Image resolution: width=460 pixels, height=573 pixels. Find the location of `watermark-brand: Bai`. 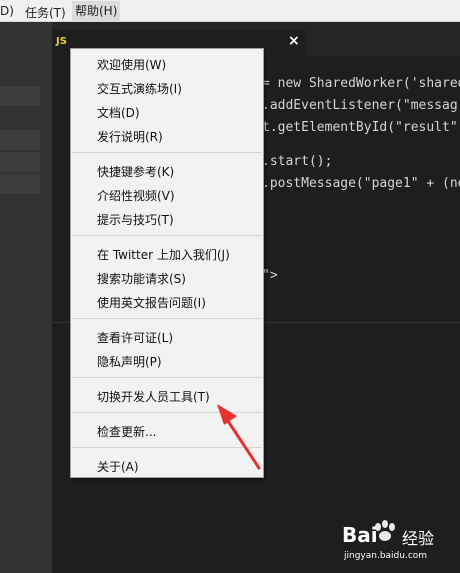

watermark-brand: Bai is located at coordinates (360, 535).